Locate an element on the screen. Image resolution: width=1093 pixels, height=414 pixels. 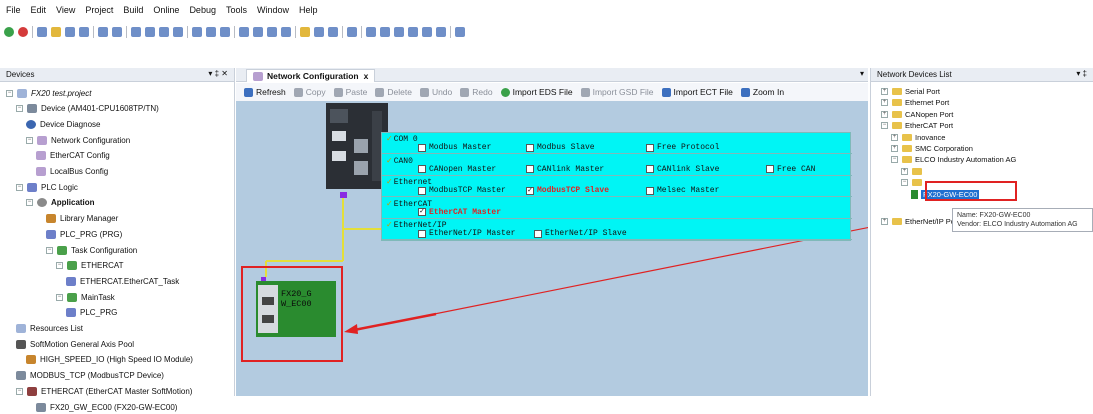
menu-view: View is located at coordinates (65, 10).